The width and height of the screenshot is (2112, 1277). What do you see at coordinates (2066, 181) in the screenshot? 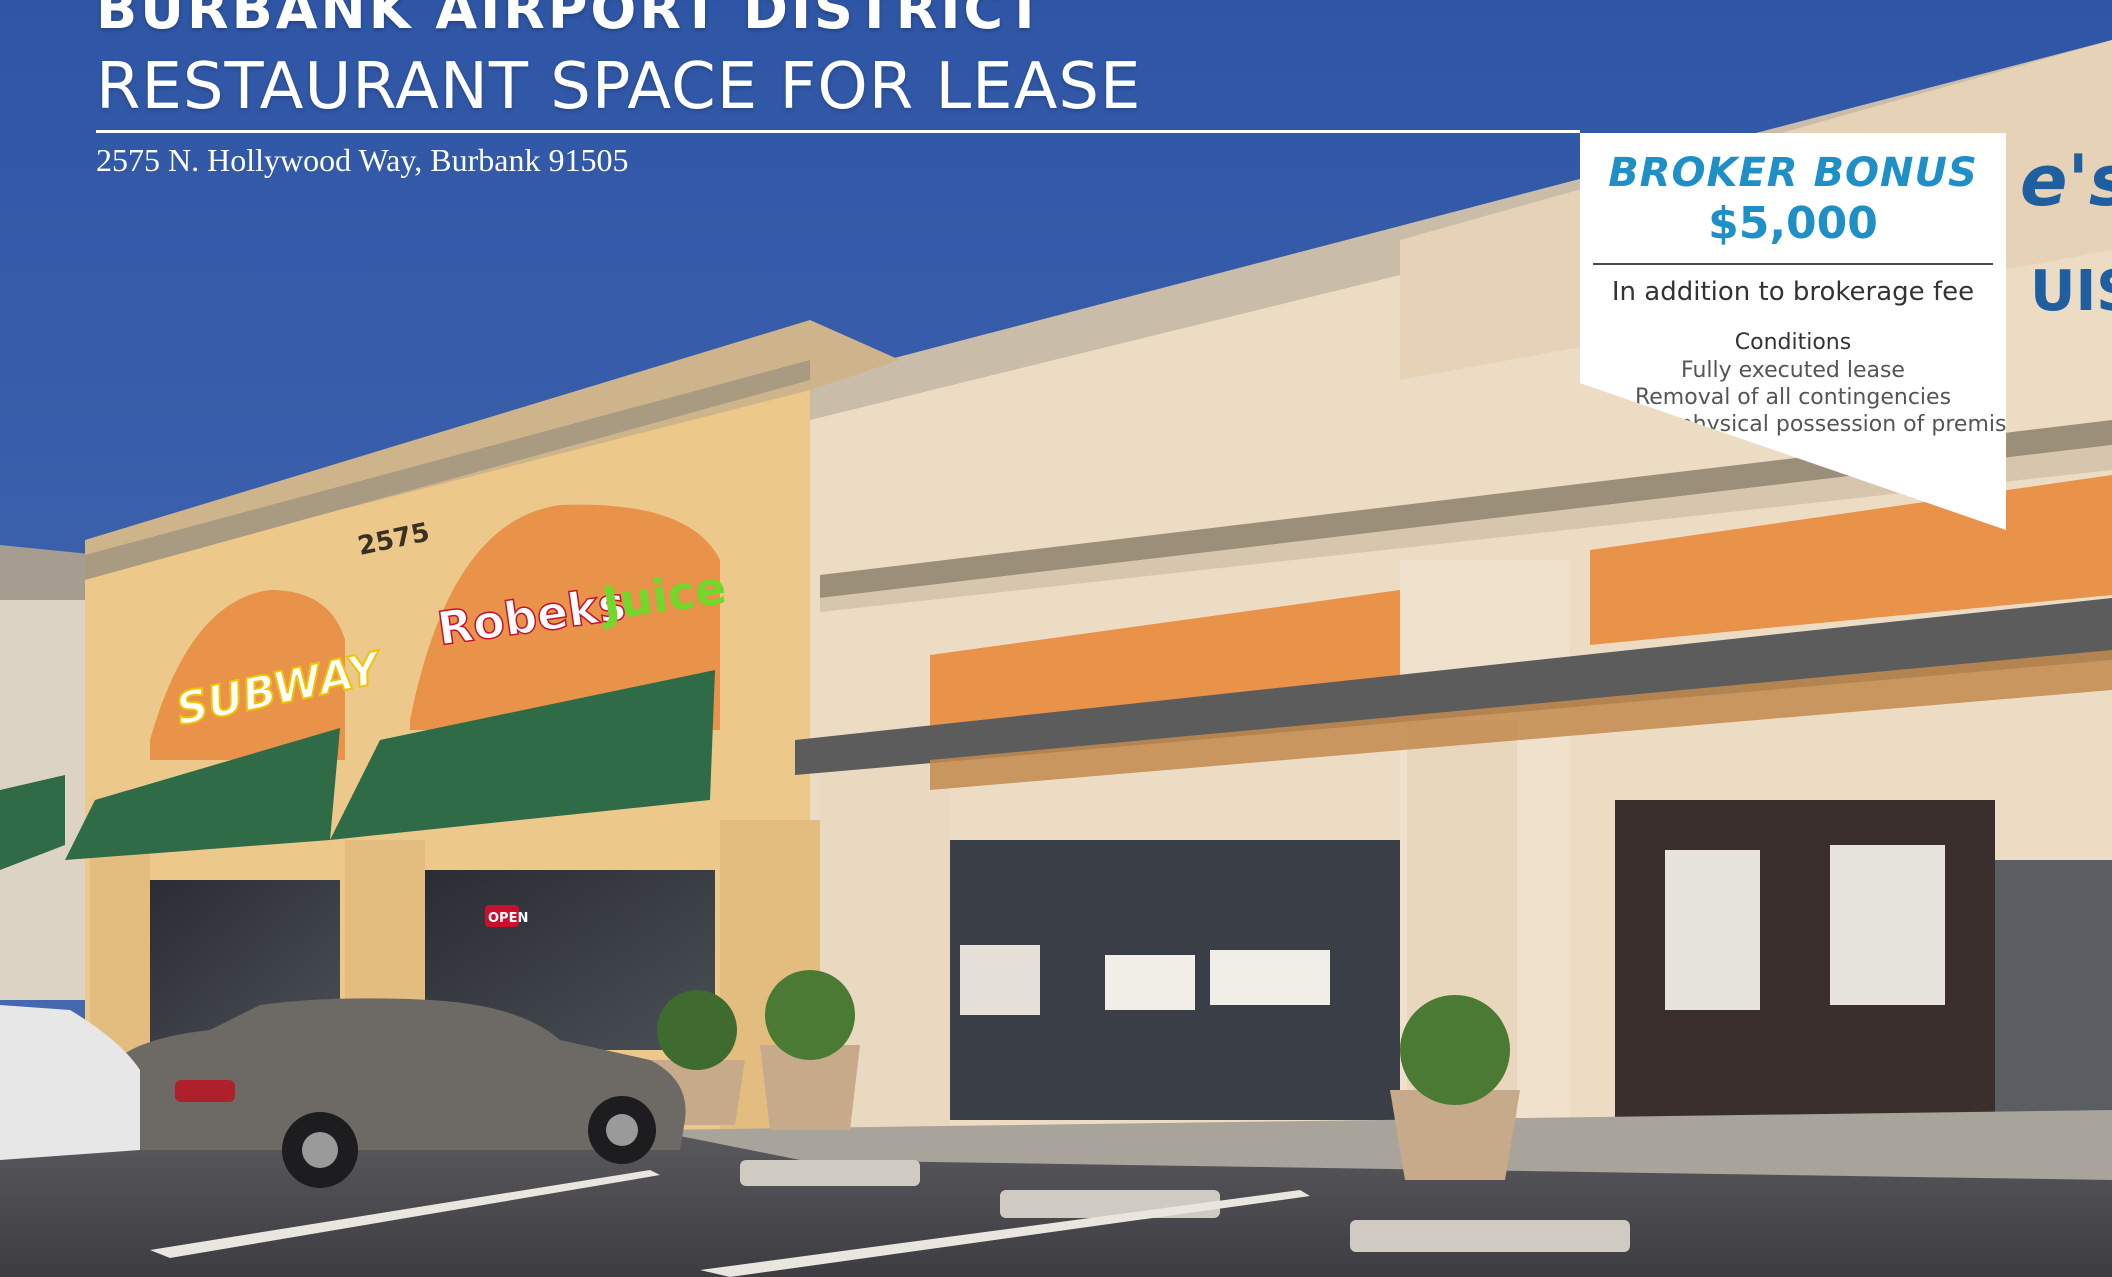
I see `partial-sign: e's` at bounding box center [2066, 181].